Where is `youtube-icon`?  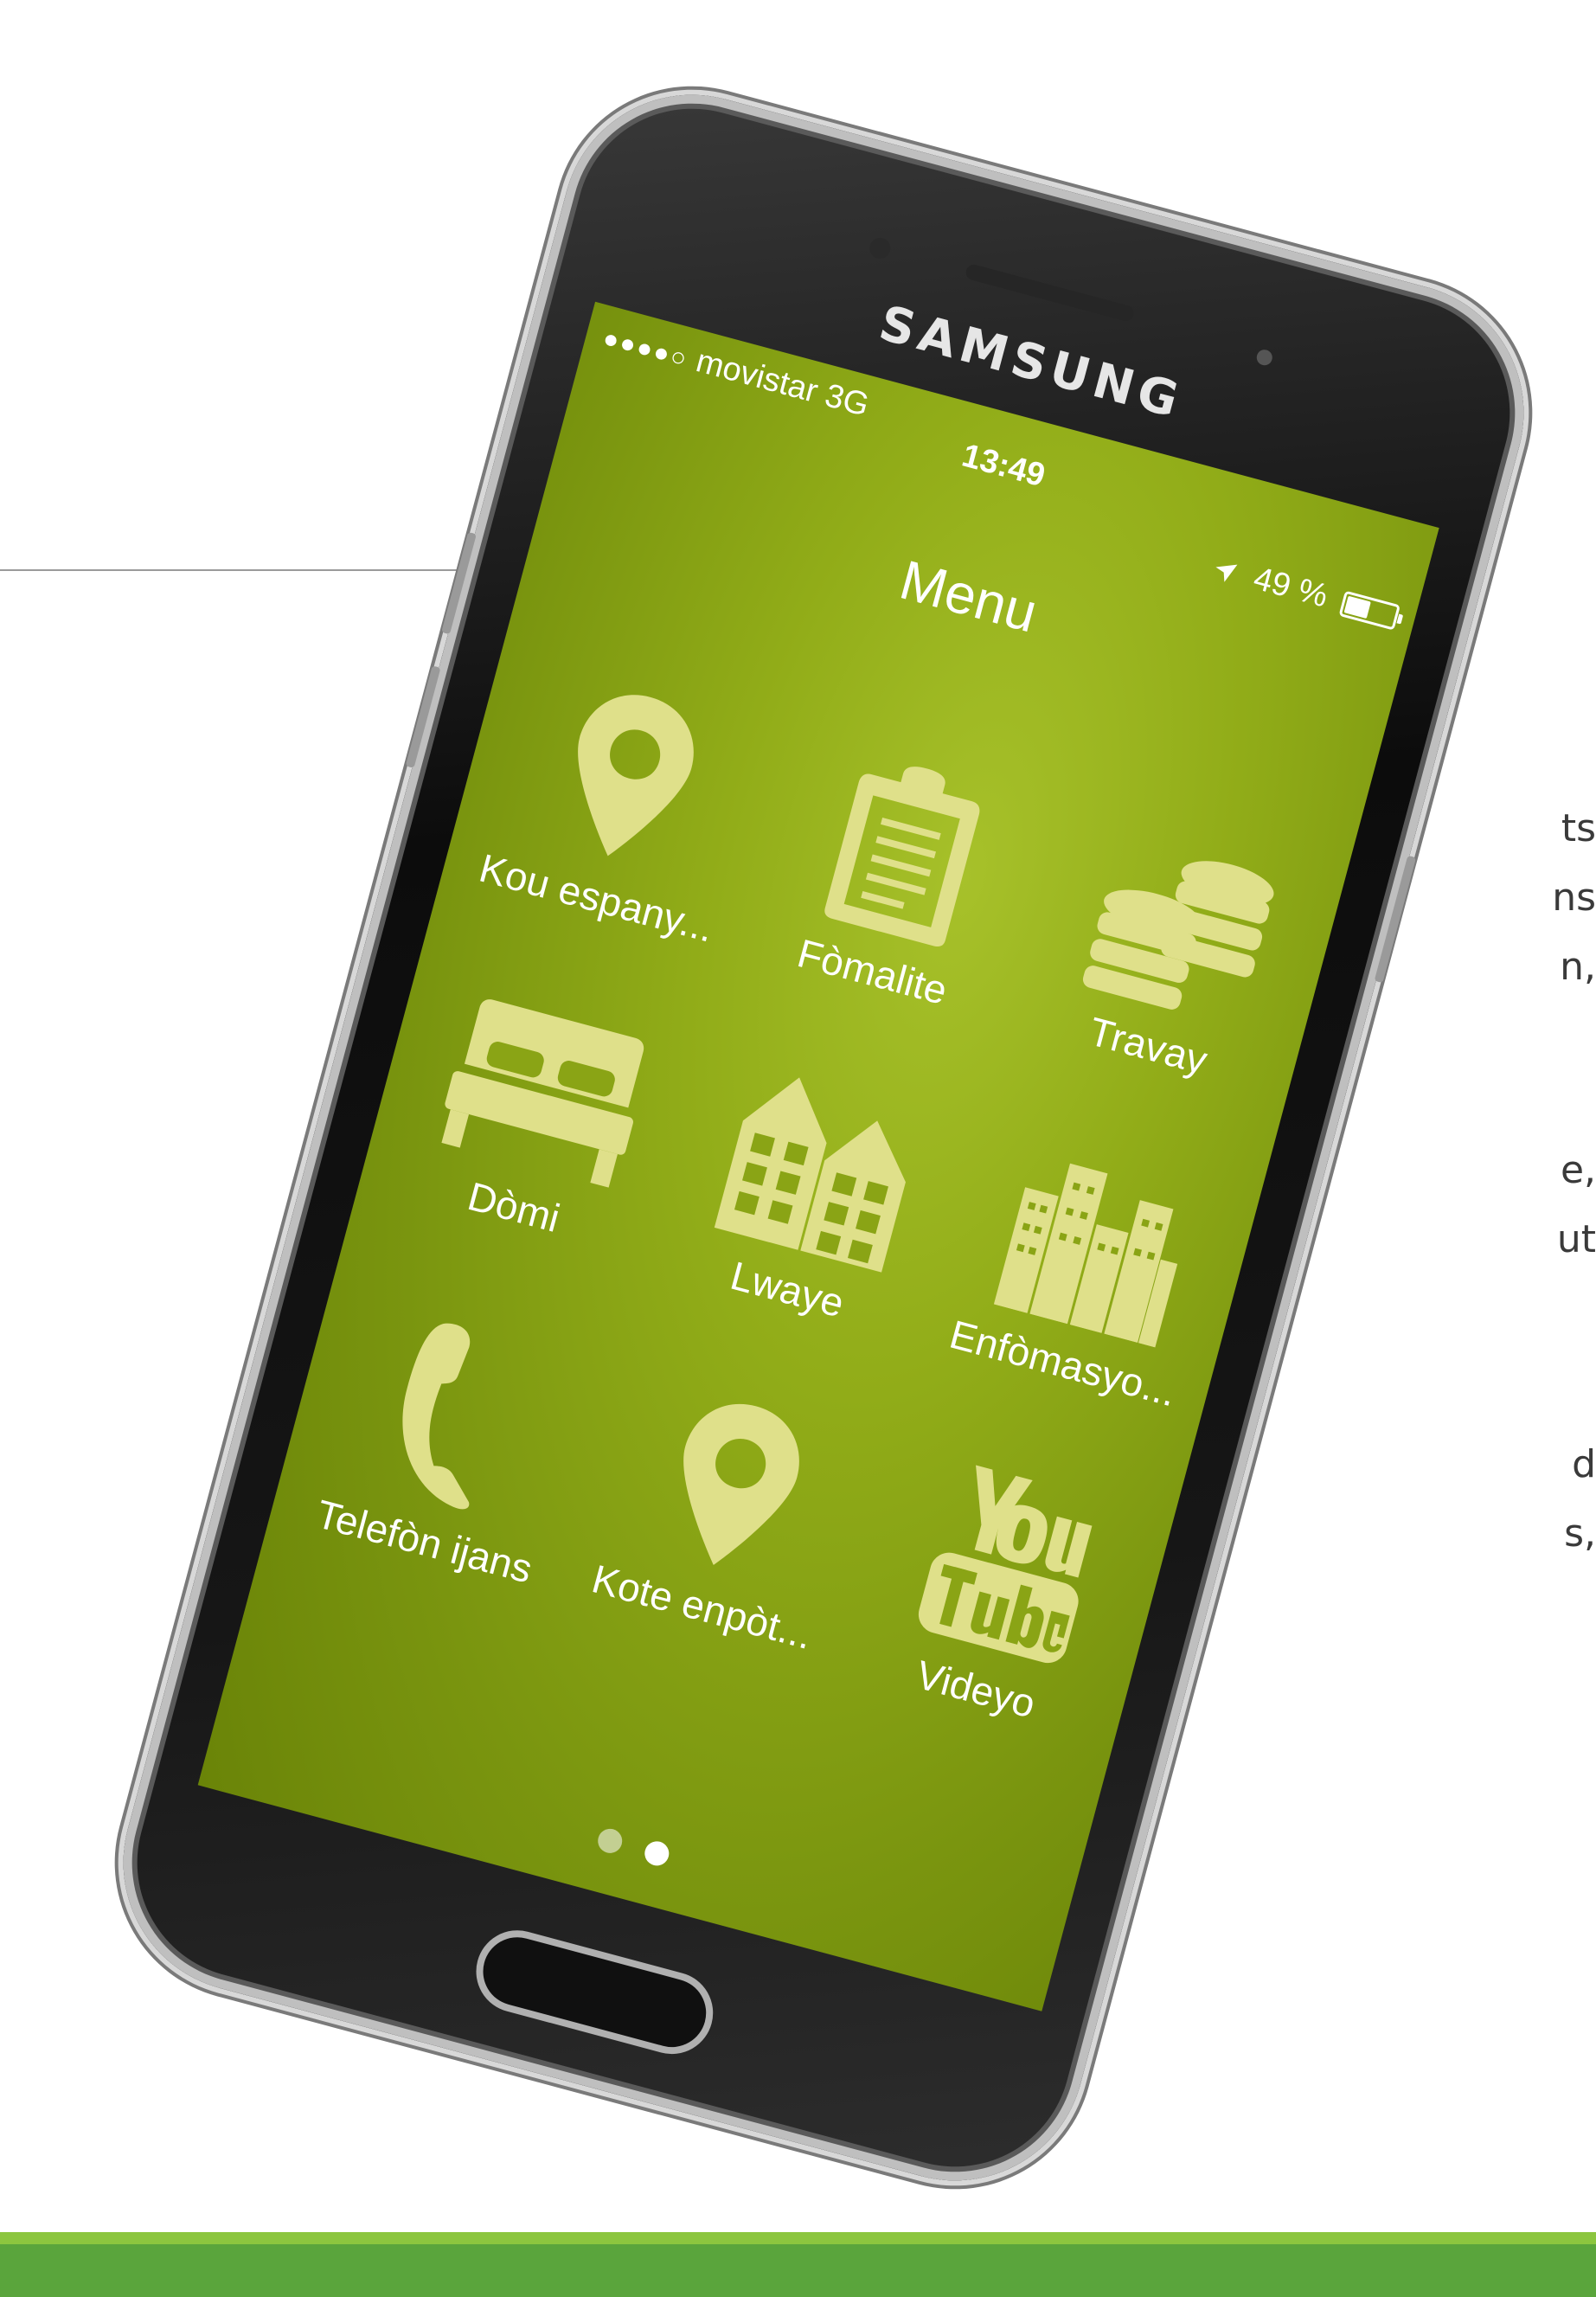 youtube-icon is located at coordinates (1005, 1564).